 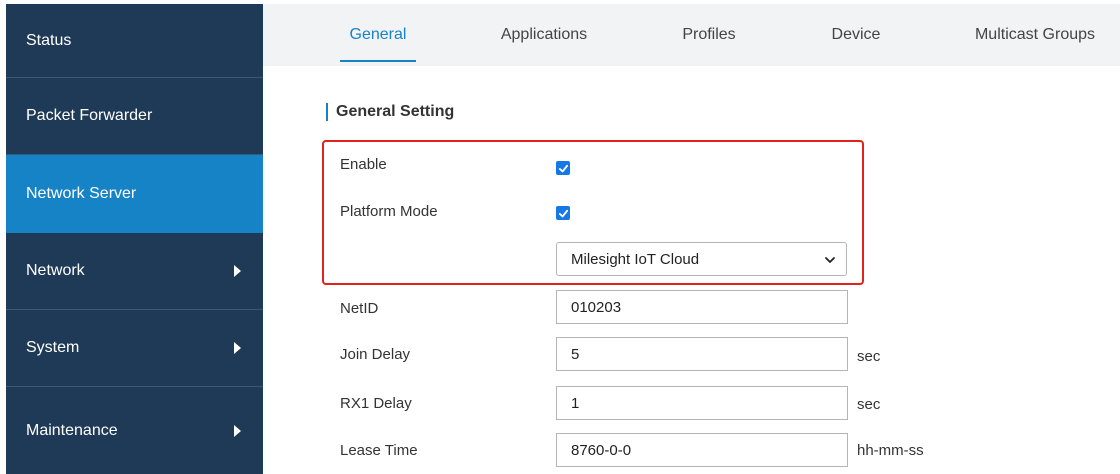 What do you see at coordinates (363, 164) in the screenshot?
I see `enable-label: Enable` at bounding box center [363, 164].